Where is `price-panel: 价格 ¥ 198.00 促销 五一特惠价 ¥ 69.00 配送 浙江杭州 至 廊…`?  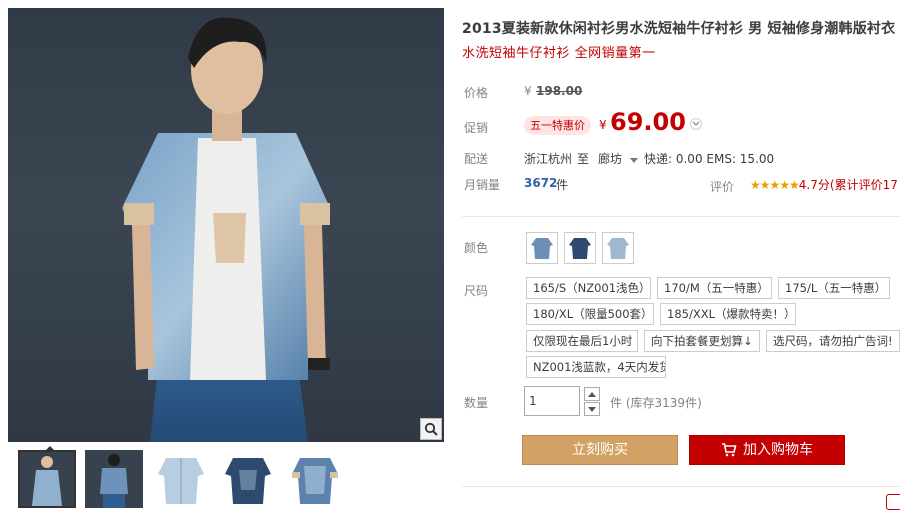 price-panel: 价格 ¥ 198.00 促销 五一特惠价 ¥ 69.00 配送 浙江杭州 至 廊… is located at coordinates (676, 139).